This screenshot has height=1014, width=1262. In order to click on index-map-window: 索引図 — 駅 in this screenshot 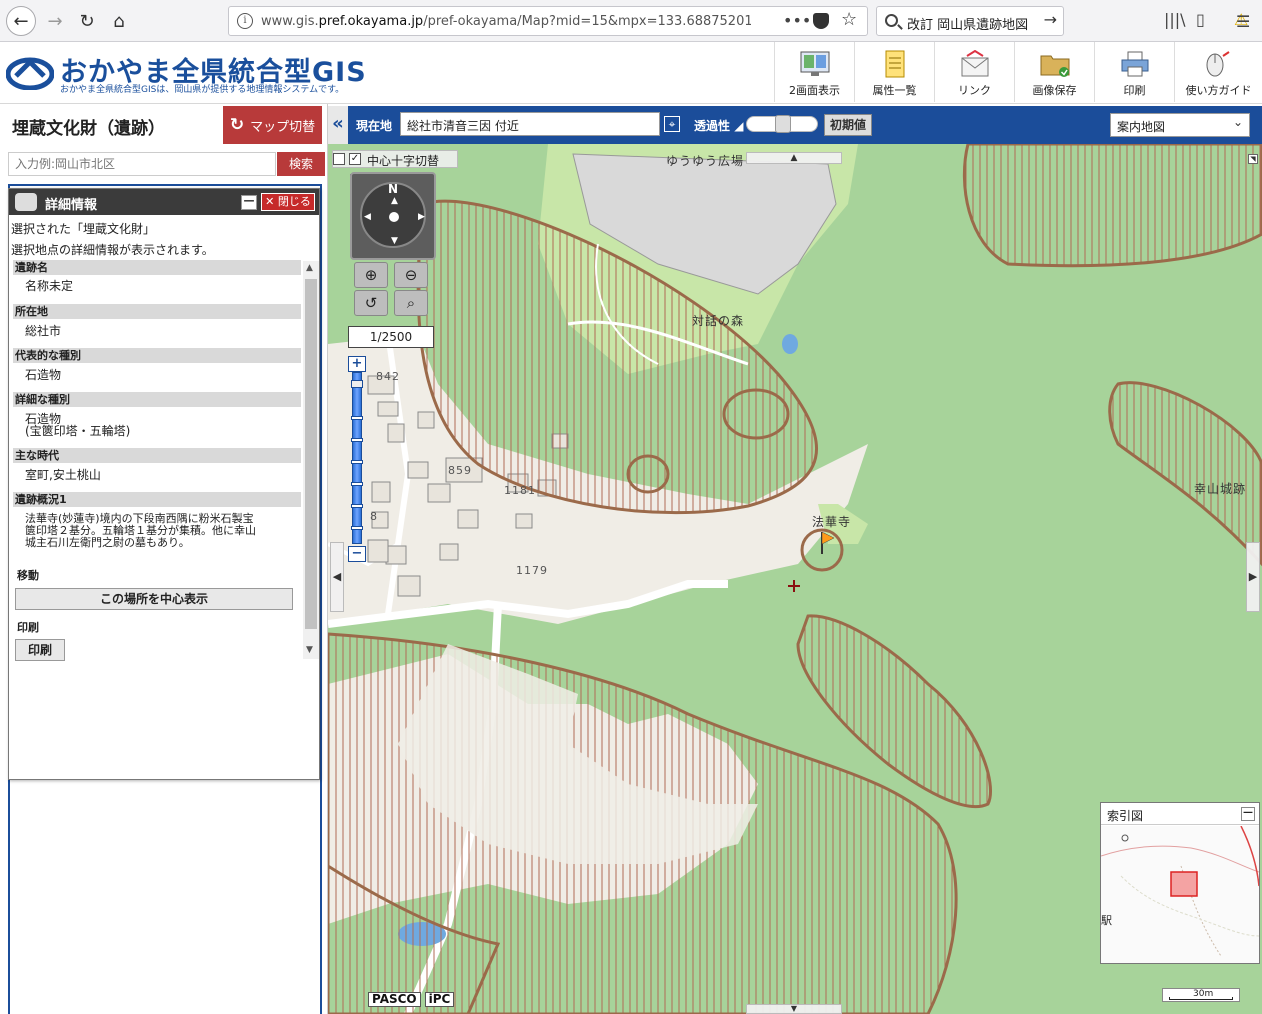, I will do `click(1180, 883)`.